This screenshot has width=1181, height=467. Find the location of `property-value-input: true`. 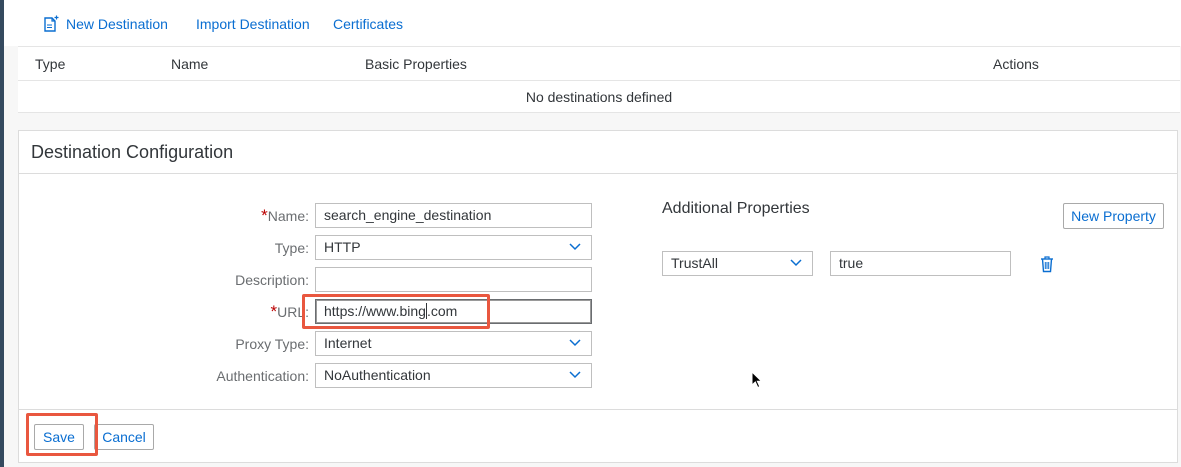

property-value-input: true is located at coordinates (920, 263).